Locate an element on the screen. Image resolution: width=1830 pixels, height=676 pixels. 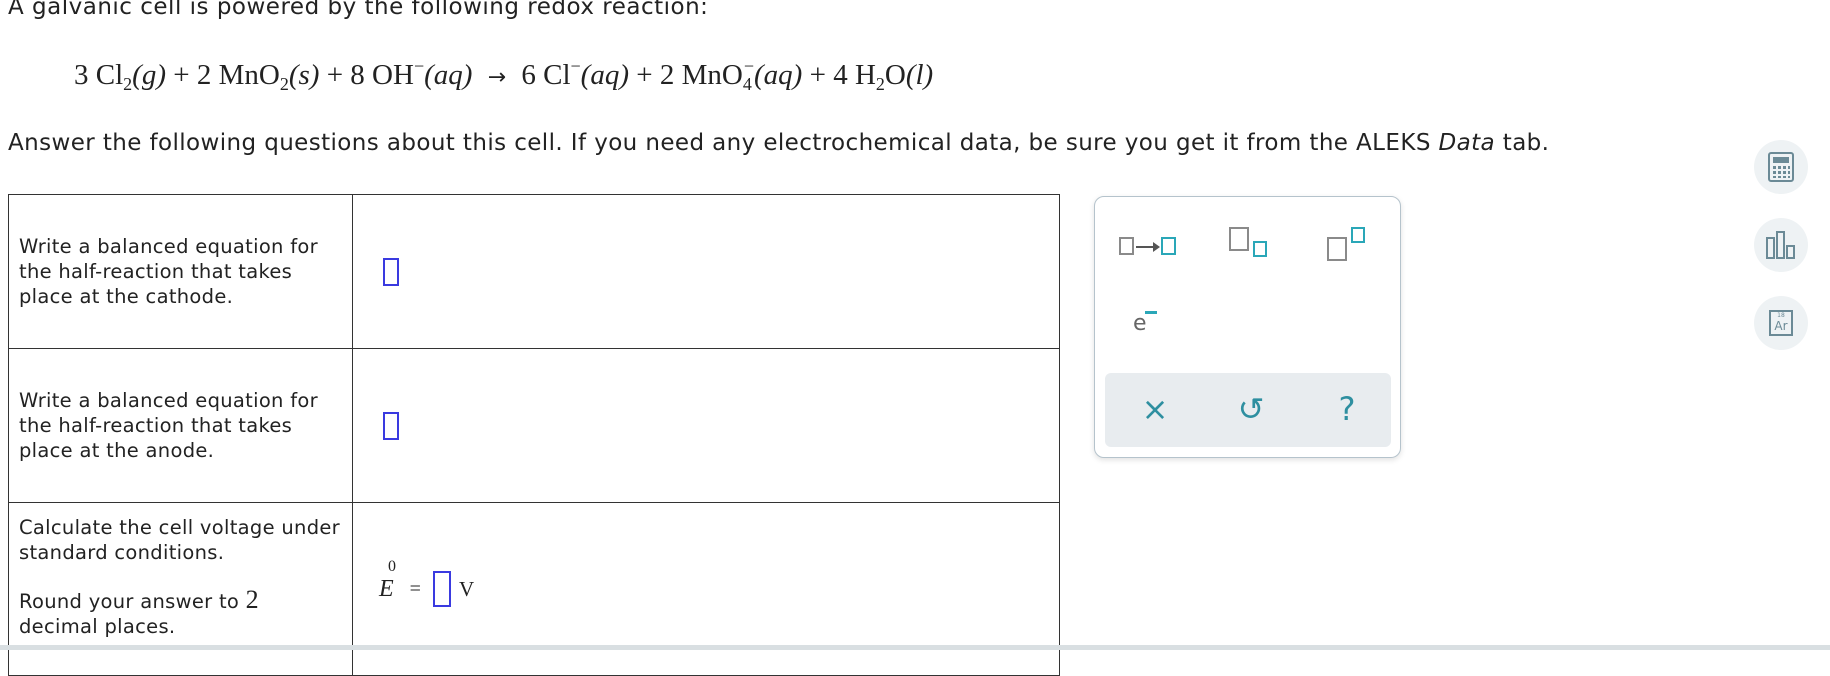
decimal-count: 2 is located at coordinates (252, 599).